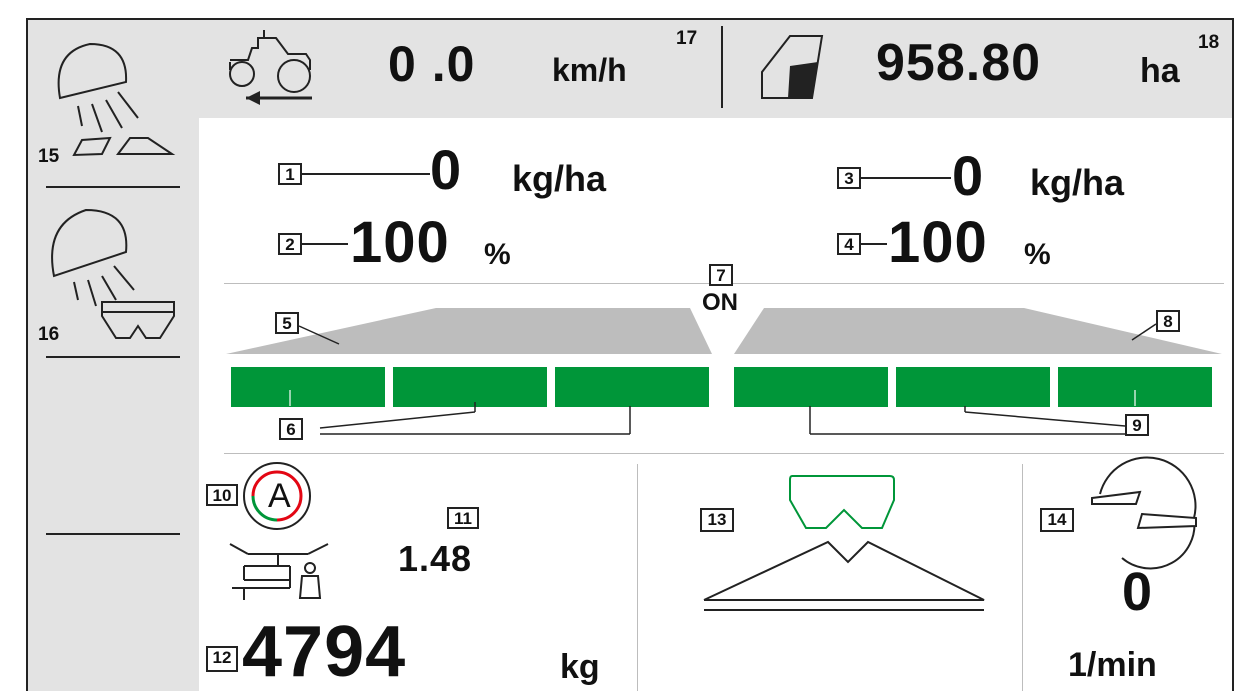 The width and height of the screenshot is (1246, 692). I want to click on marker-9: 9, so click(1137, 425).